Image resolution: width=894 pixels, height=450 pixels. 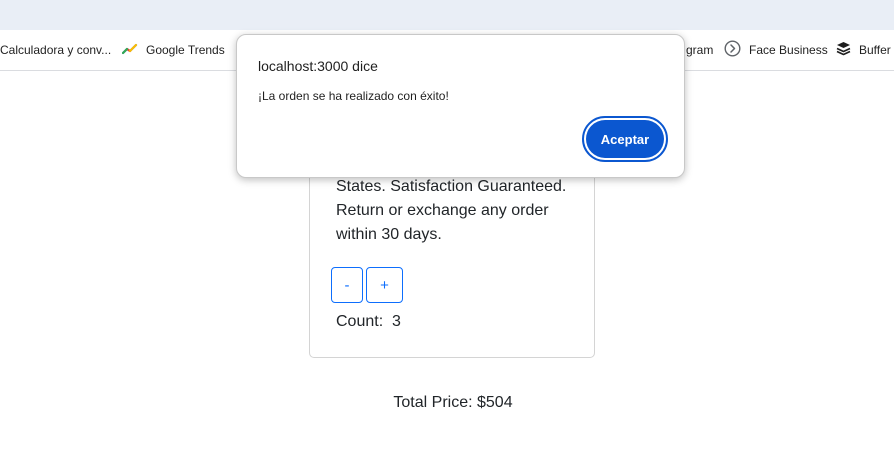 I want to click on bookmark-face-business: Face Business, so click(x=776, y=50).